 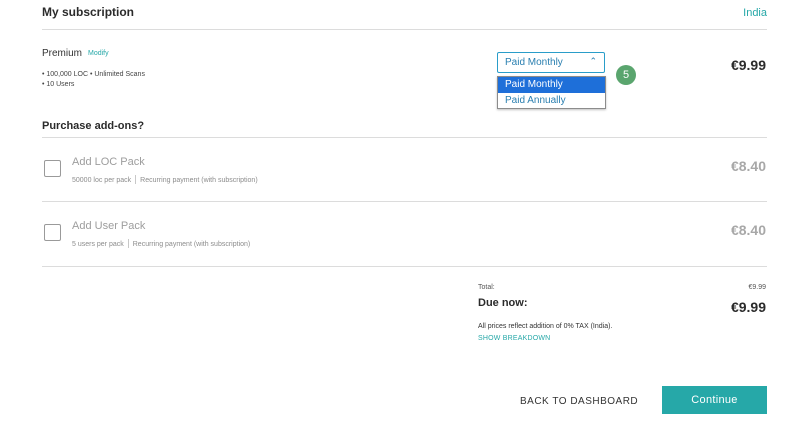 What do you see at coordinates (88, 12) in the screenshot?
I see `page-title: My subscription` at bounding box center [88, 12].